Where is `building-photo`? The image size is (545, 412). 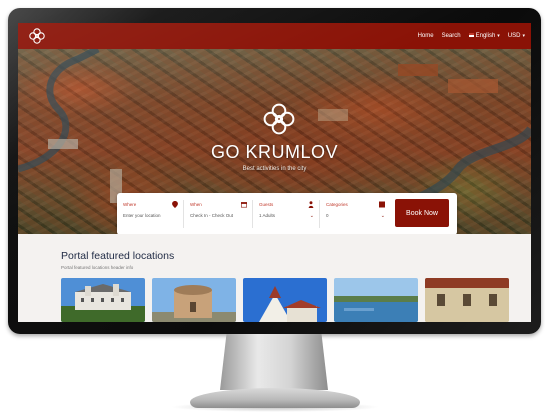 building-photo is located at coordinates (467, 300).